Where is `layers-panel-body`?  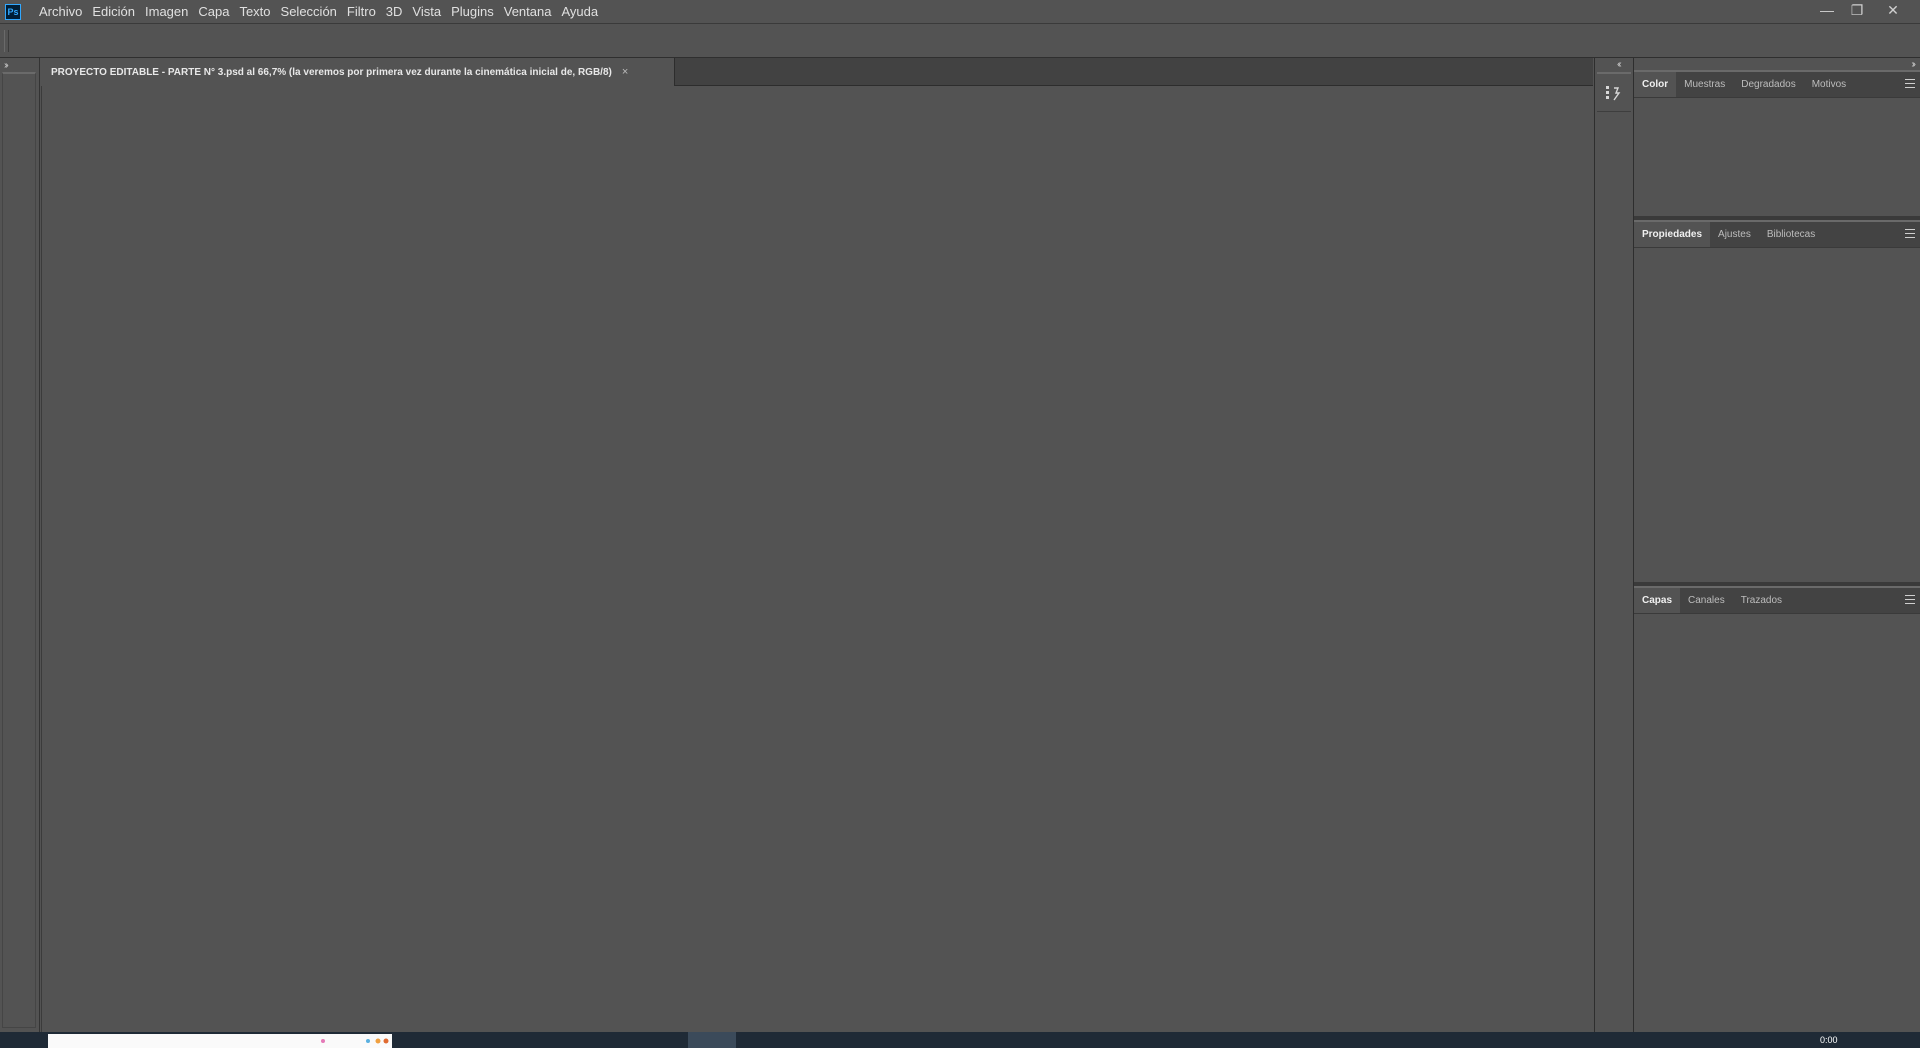 layers-panel-body is located at coordinates (1777, 824).